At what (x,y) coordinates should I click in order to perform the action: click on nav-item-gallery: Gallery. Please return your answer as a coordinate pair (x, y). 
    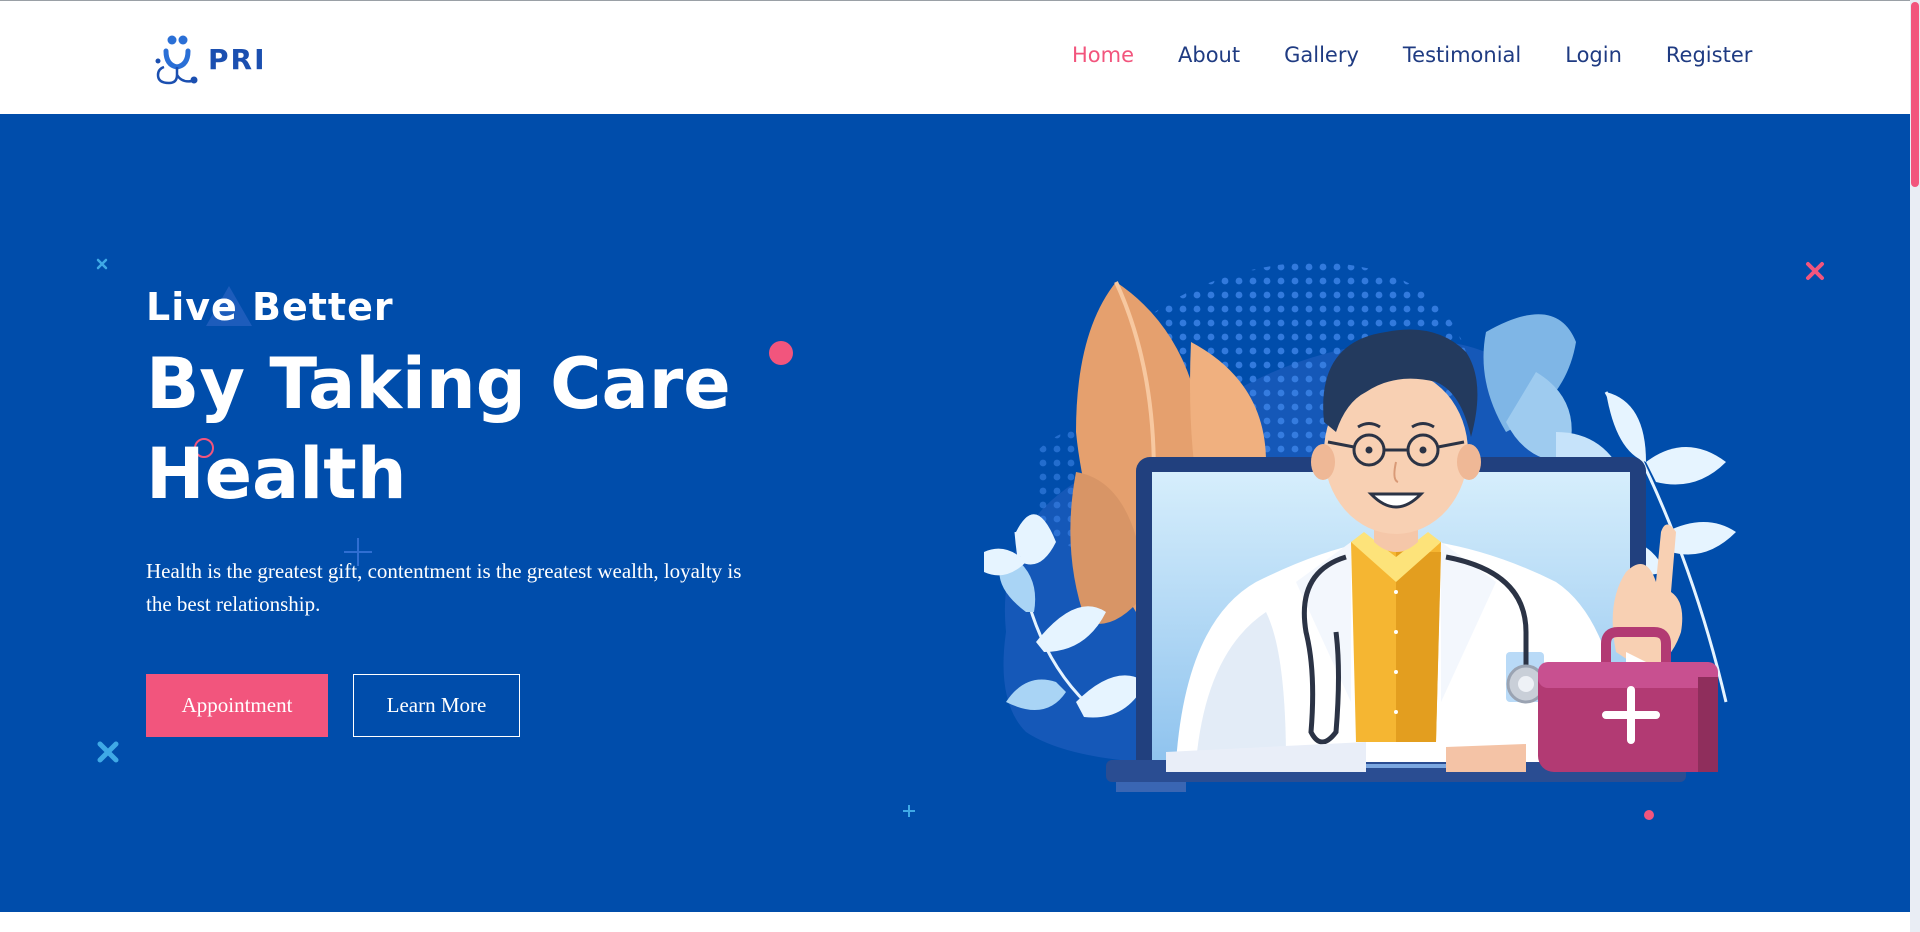
    Looking at the image, I should click on (1321, 55).